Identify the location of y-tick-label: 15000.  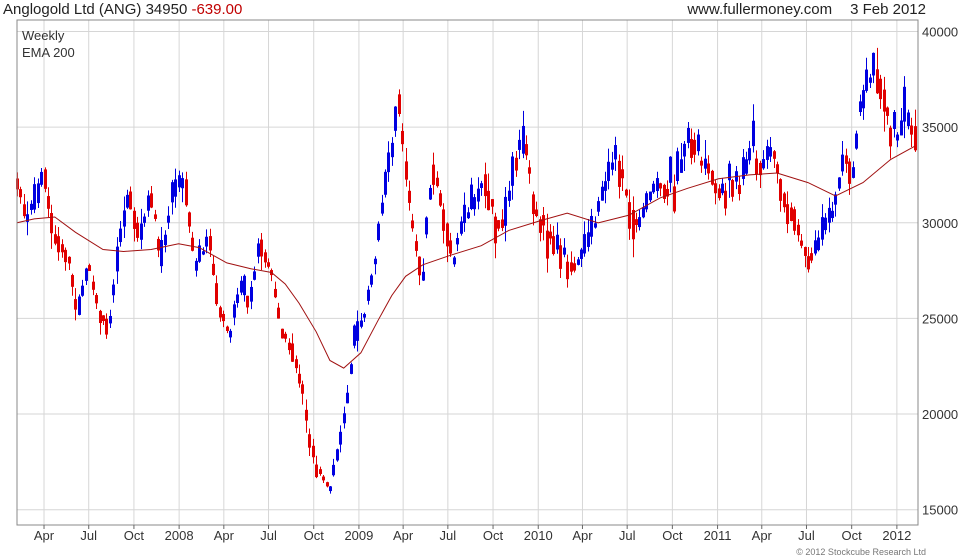
(940, 510).